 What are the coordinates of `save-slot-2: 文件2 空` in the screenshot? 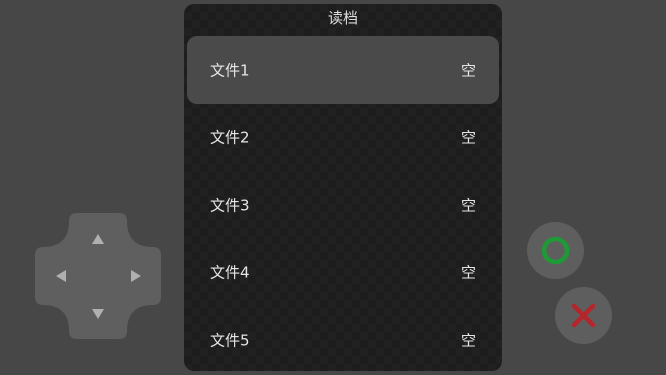 It's located at (343, 138).